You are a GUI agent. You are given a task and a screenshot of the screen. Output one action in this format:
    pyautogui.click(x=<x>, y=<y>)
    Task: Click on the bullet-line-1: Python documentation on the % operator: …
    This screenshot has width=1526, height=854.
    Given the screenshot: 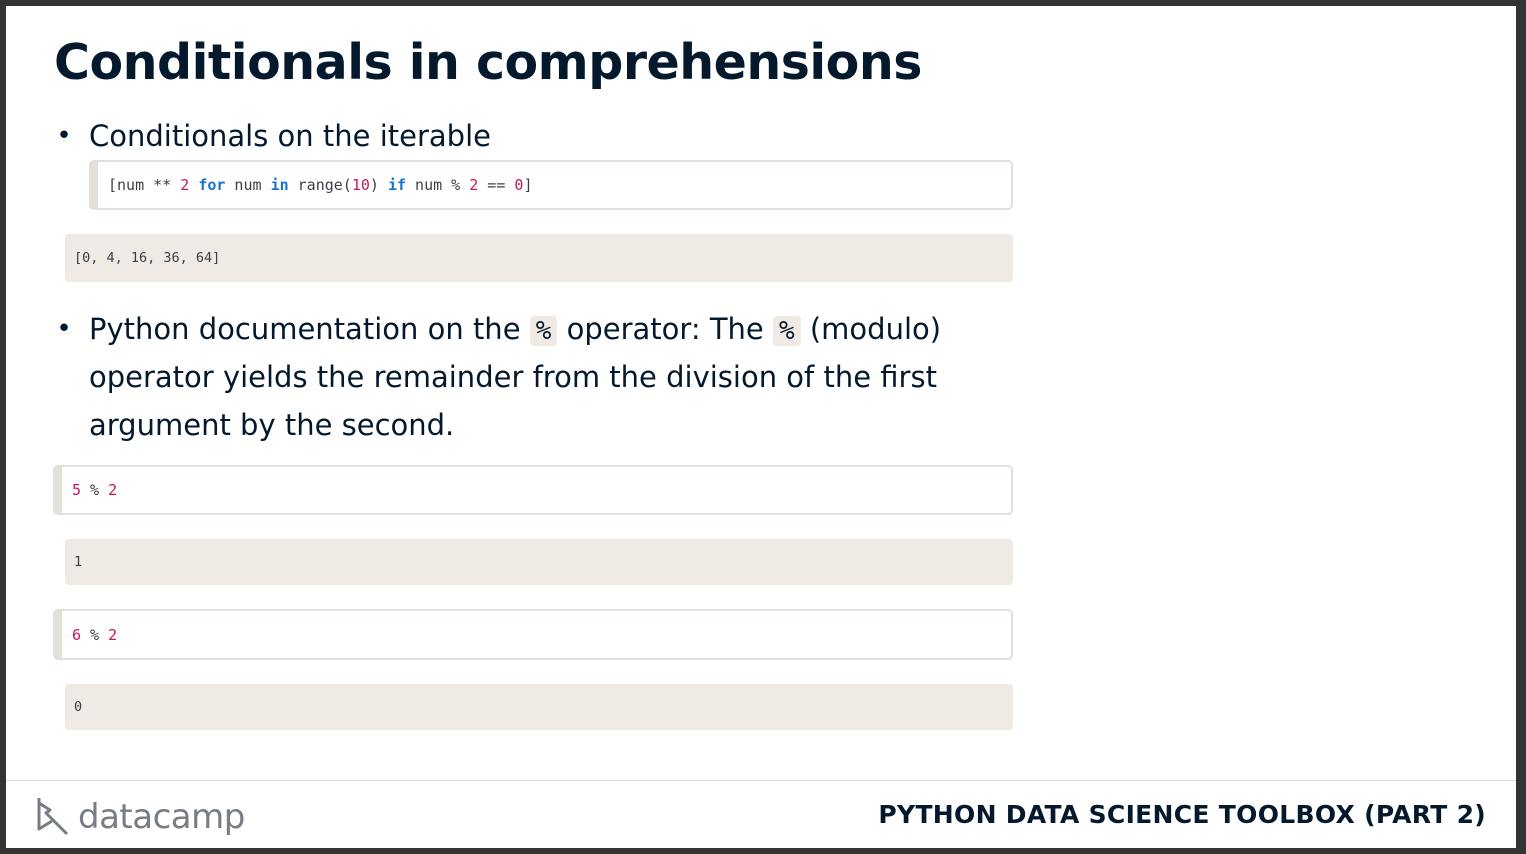 What is the action you would take?
    pyautogui.click(x=515, y=329)
    